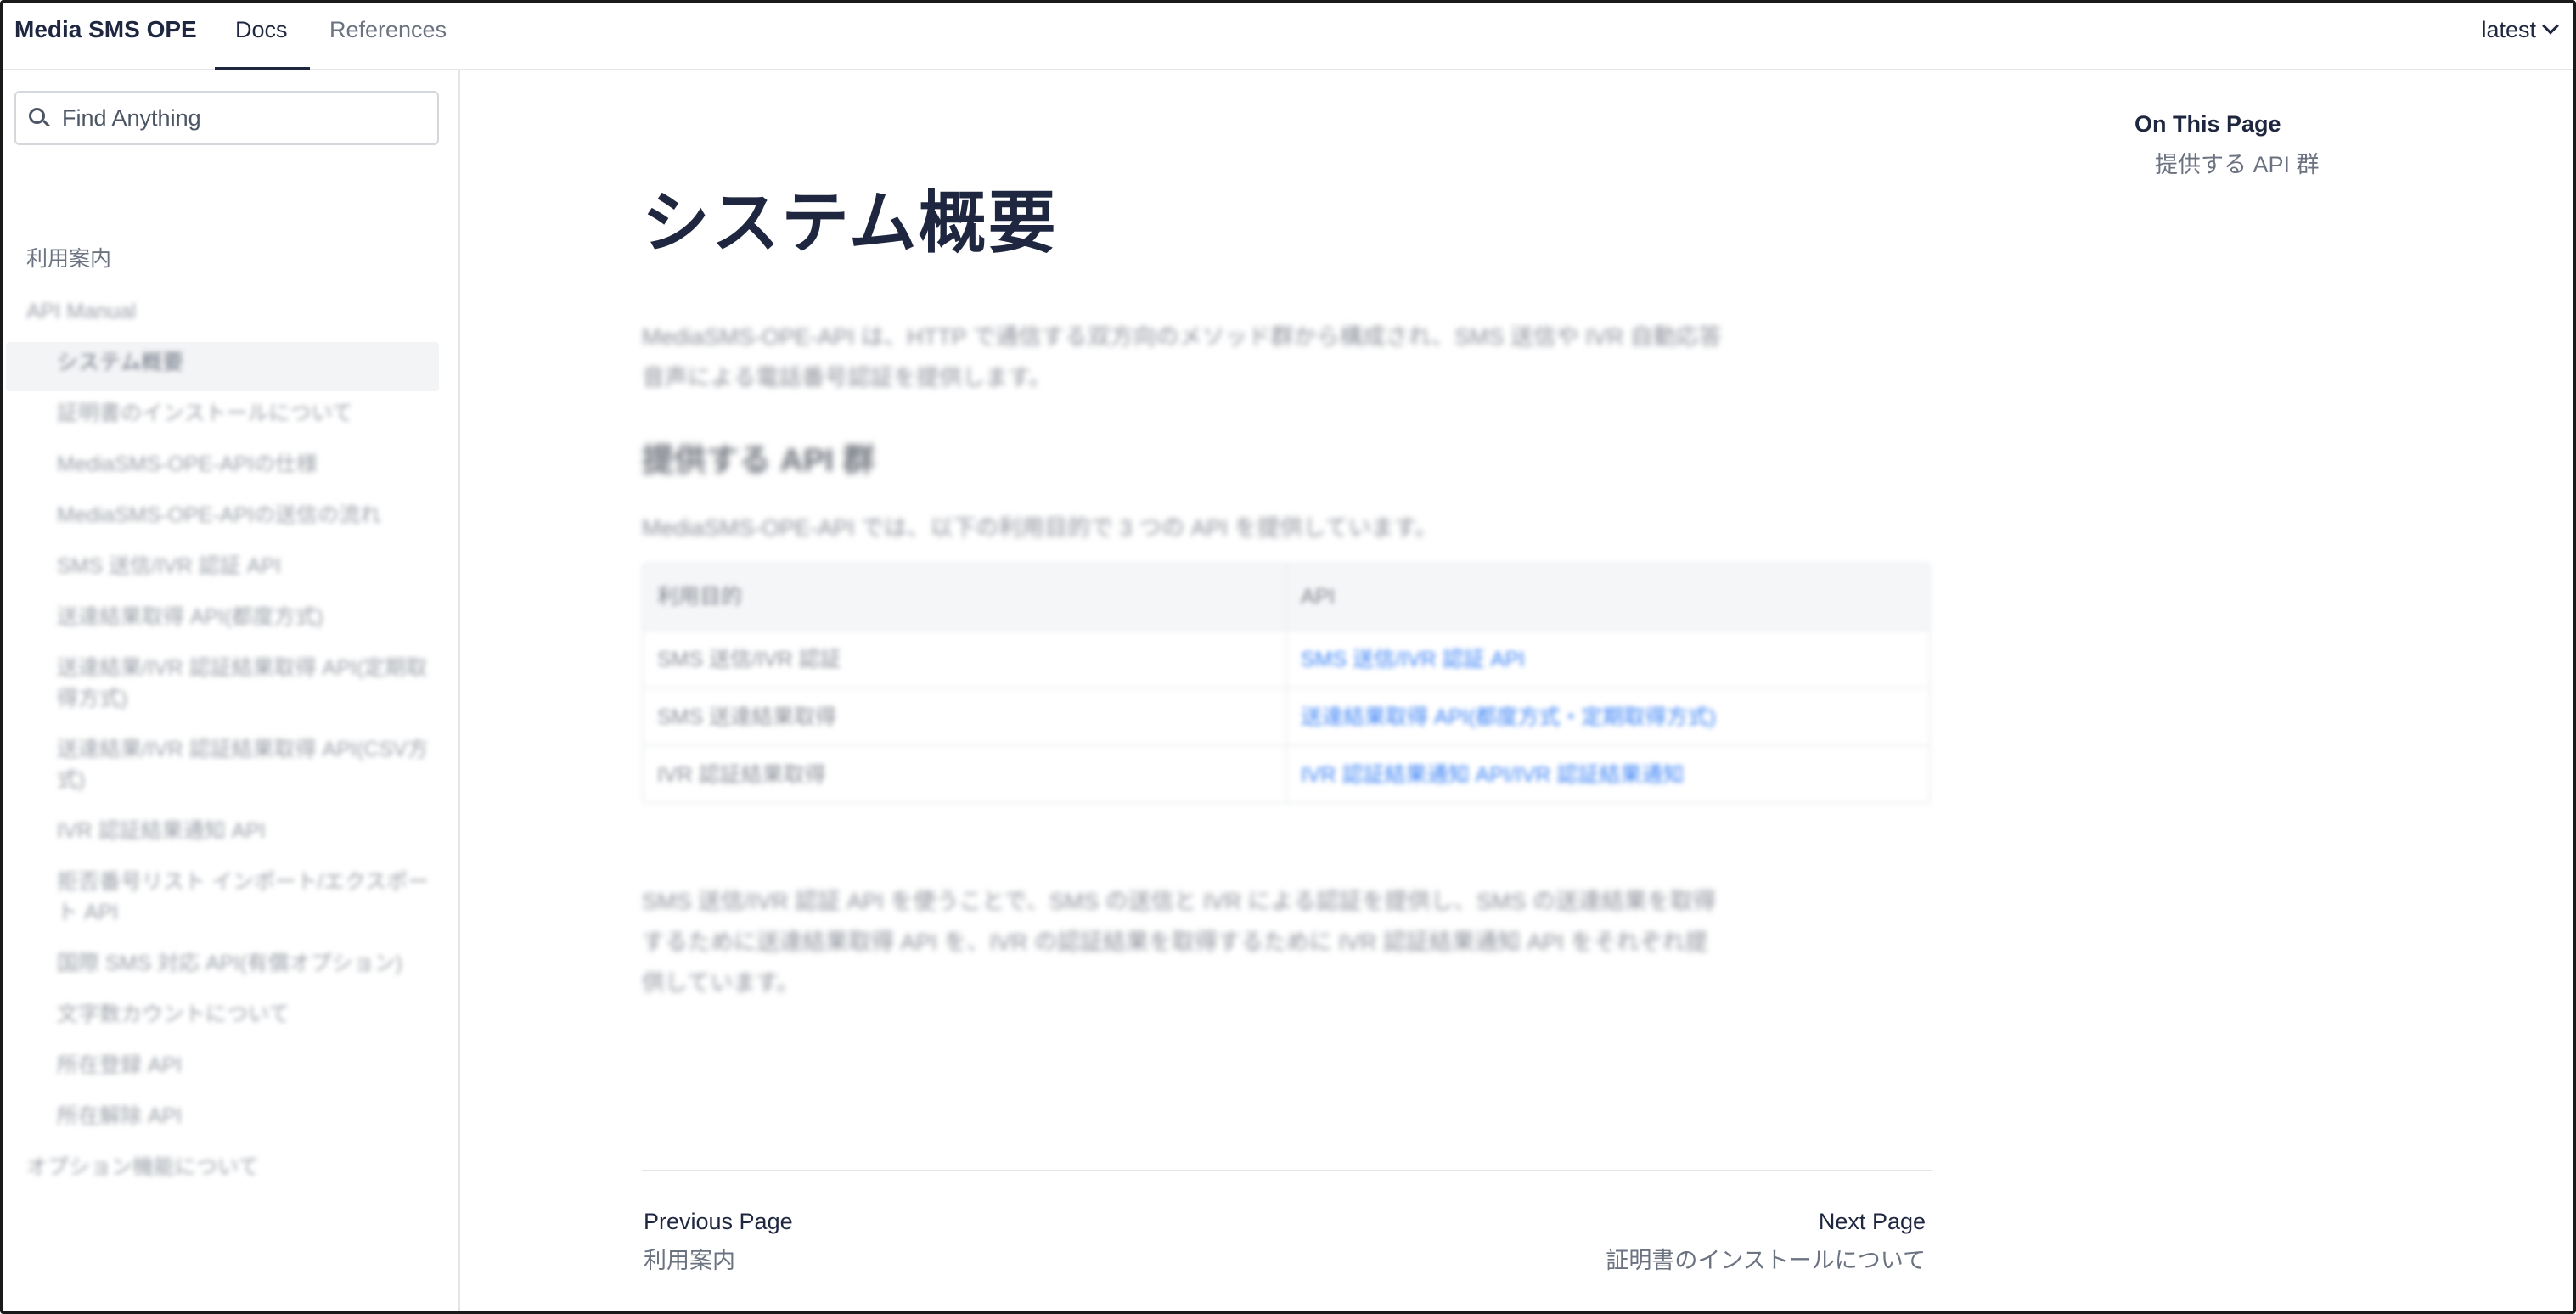 This screenshot has width=2576, height=1314. I want to click on previous-page-link: 利用案内, so click(689, 1260).